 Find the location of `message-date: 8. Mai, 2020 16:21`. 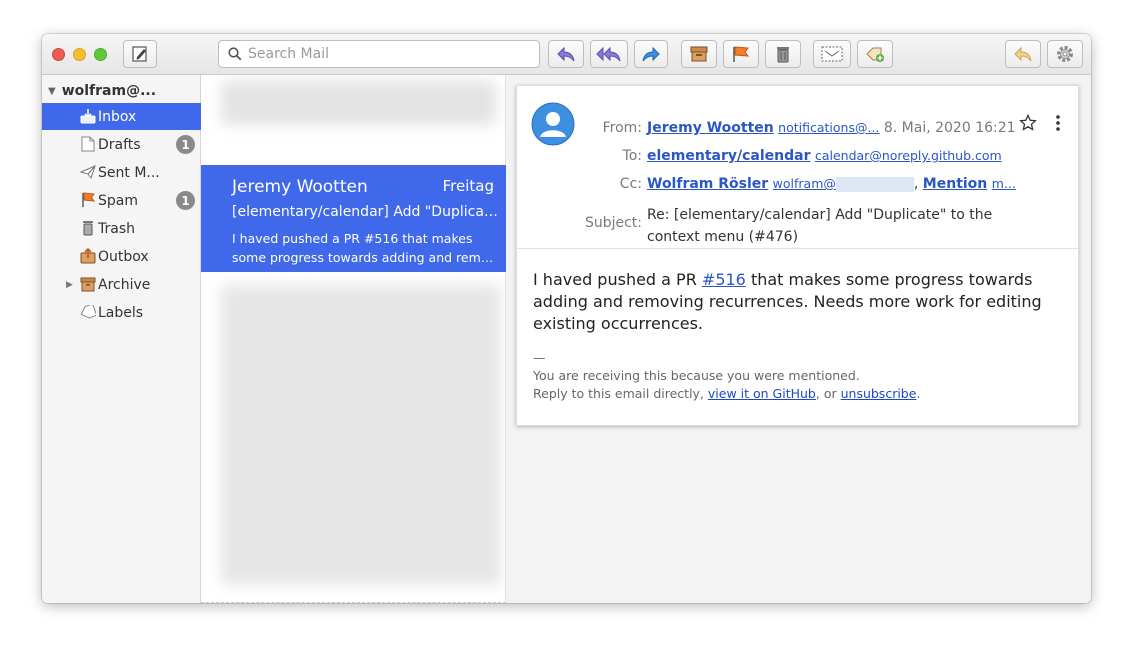

message-date: 8. Mai, 2020 16:21 is located at coordinates (949, 128).